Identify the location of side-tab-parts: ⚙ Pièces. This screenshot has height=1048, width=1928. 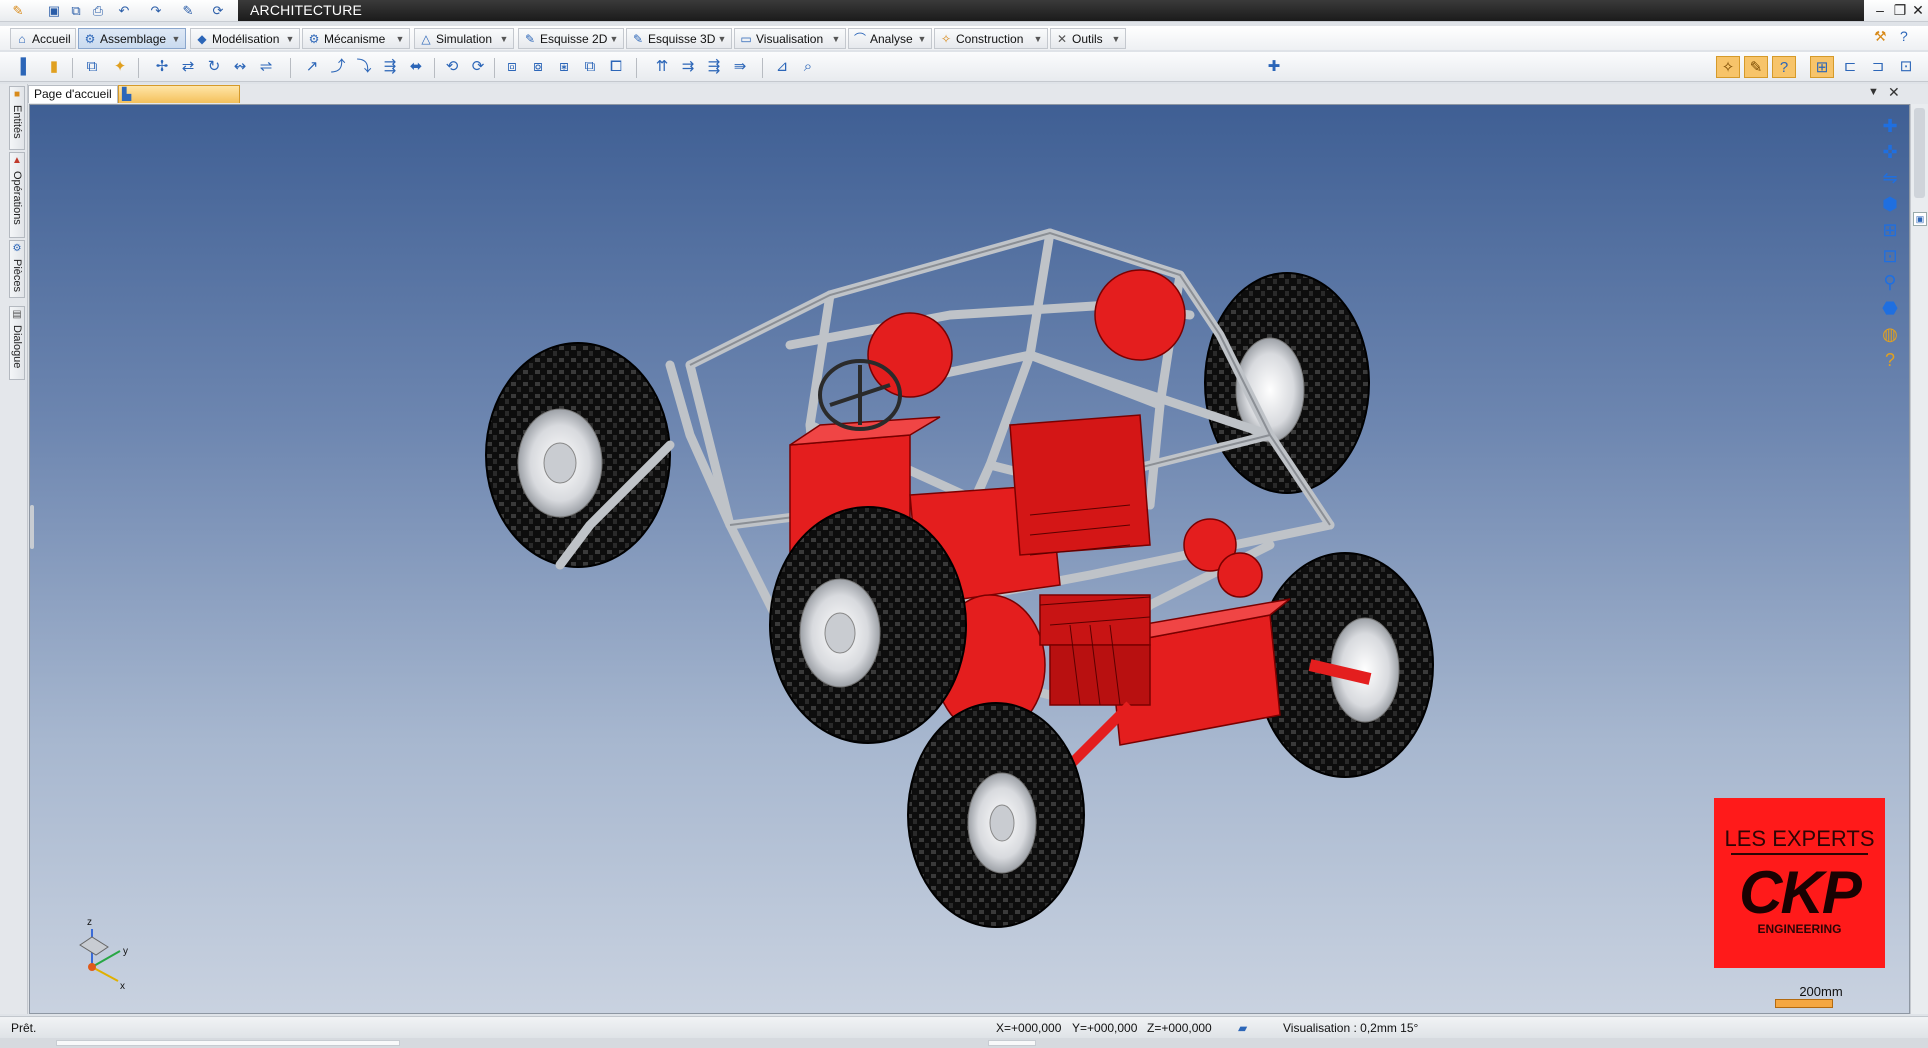
(17, 269).